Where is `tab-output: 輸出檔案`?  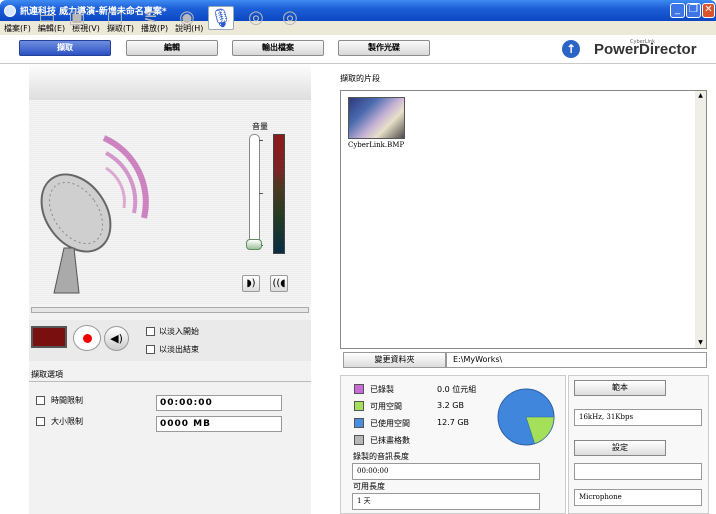
tab-output: 輸出檔案 is located at coordinates (278, 48).